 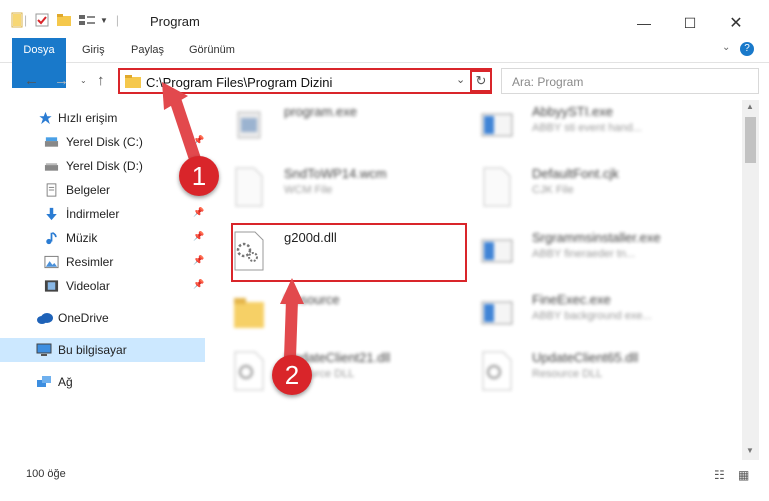 What do you see at coordinates (199, 176) in the screenshot?
I see `step-badge-1: 1` at bounding box center [199, 176].